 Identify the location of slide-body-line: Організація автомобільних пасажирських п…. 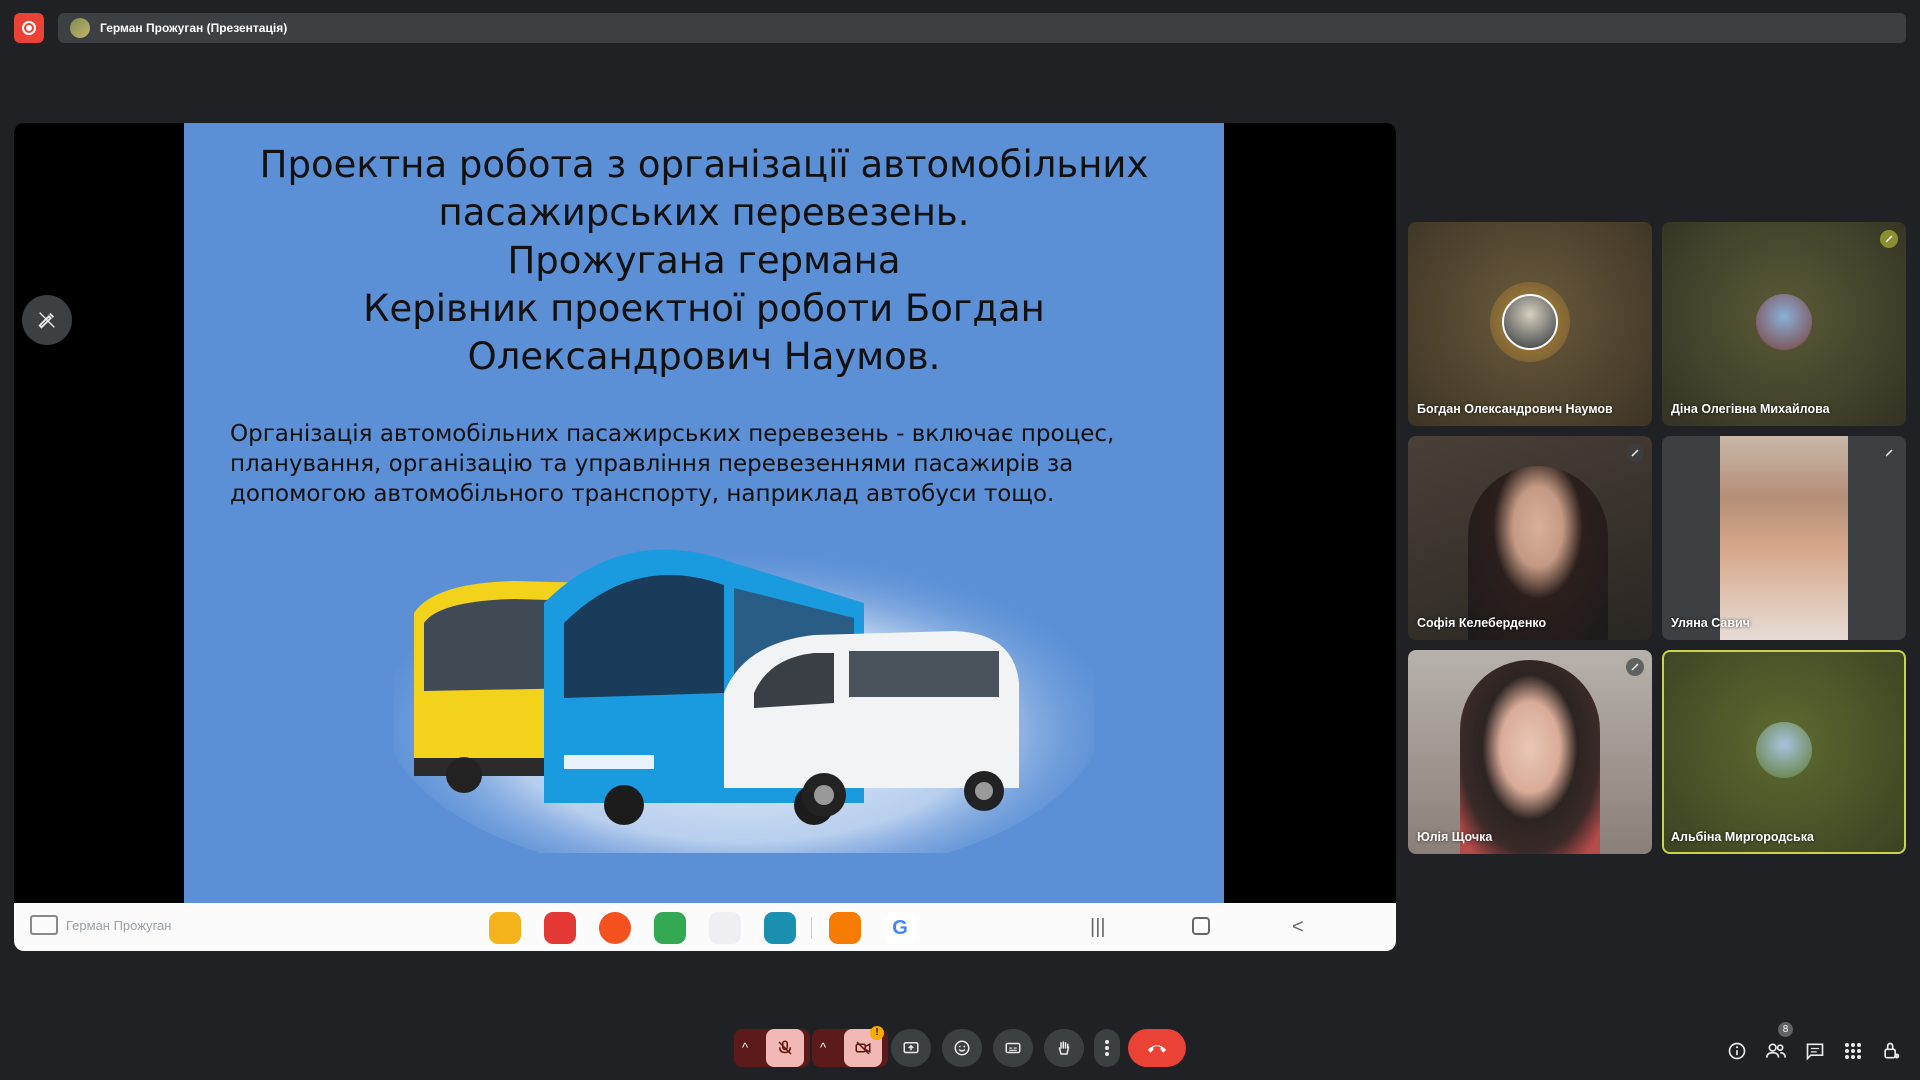
(672, 434).